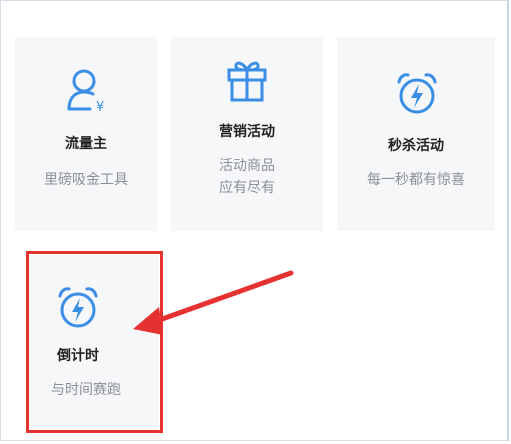  What do you see at coordinates (86, 134) in the screenshot?
I see `tool-card-traffic-owner: ¥ 流量主 里磅吸金工具` at bounding box center [86, 134].